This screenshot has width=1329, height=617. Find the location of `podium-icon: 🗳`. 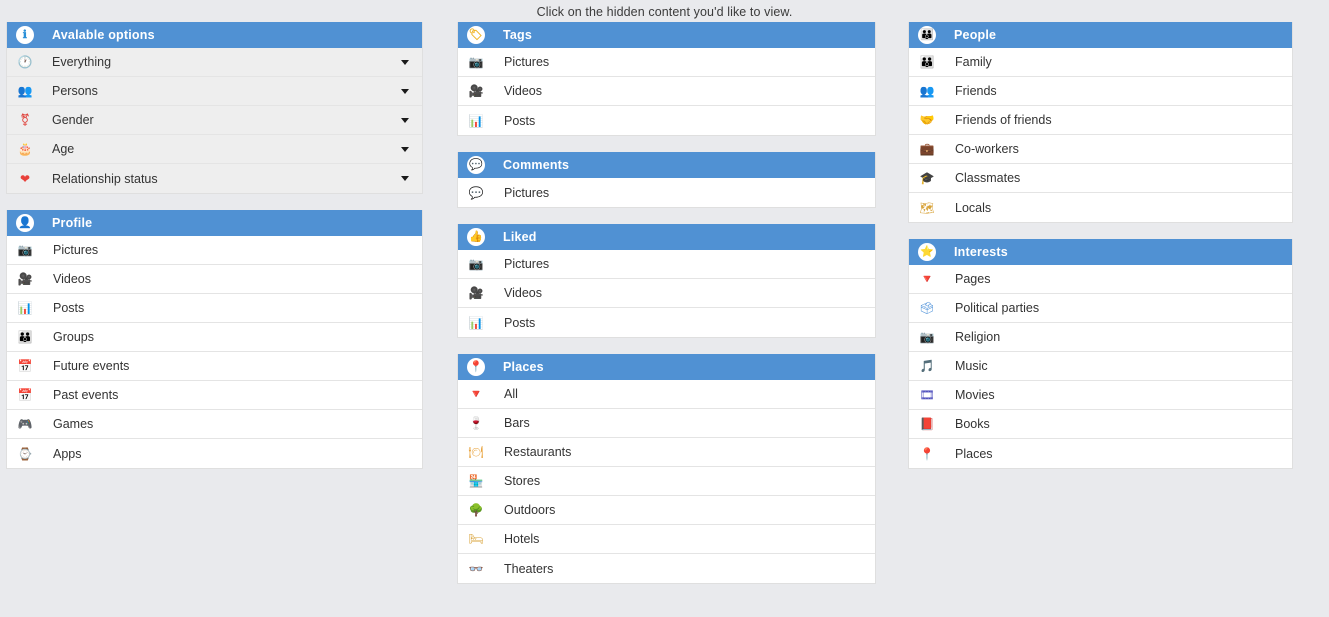

podium-icon: 🗳 is located at coordinates (927, 308).